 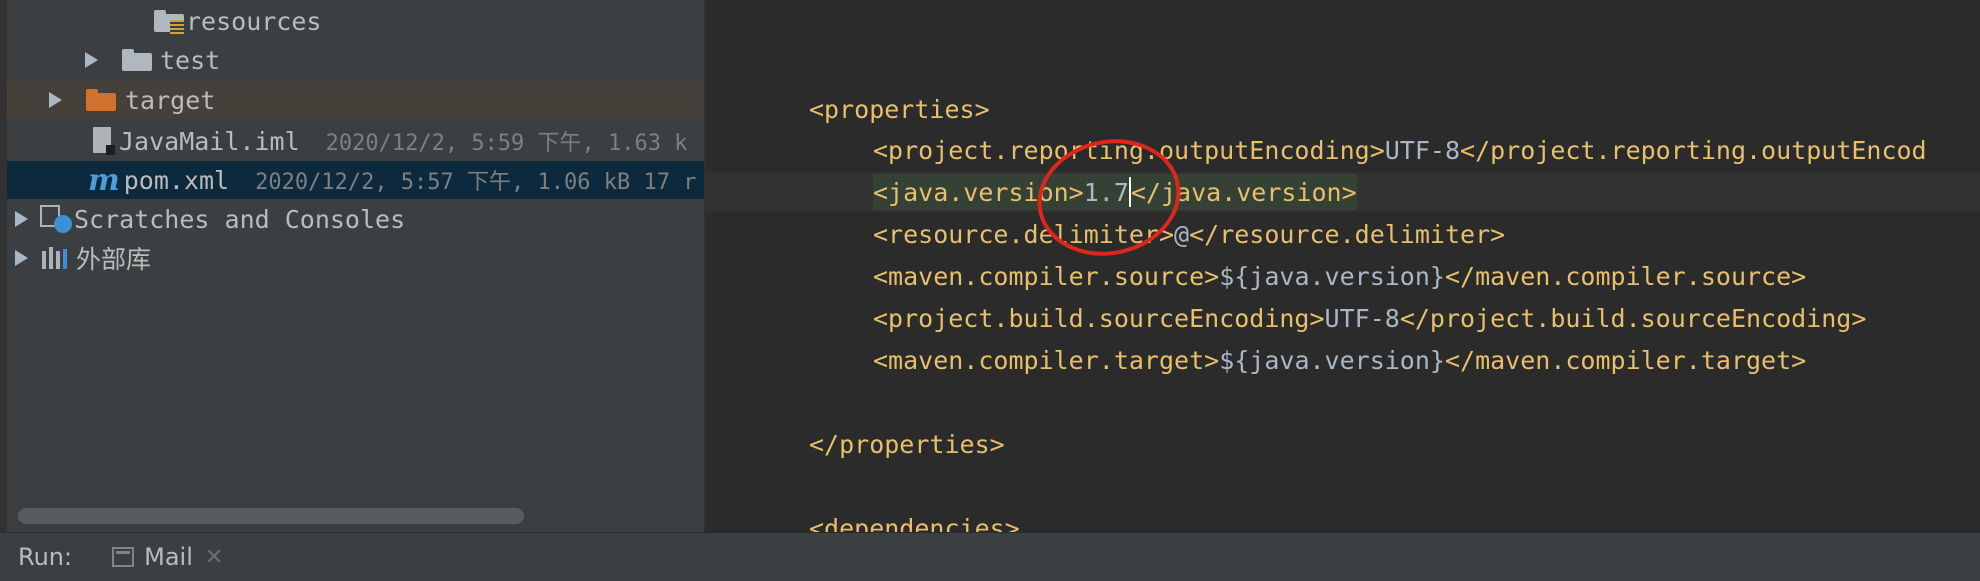 What do you see at coordinates (1099, 318) in the screenshot?
I see `xml-tag: <project.build.sourceEncoding>` at bounding box center [1099, 318].